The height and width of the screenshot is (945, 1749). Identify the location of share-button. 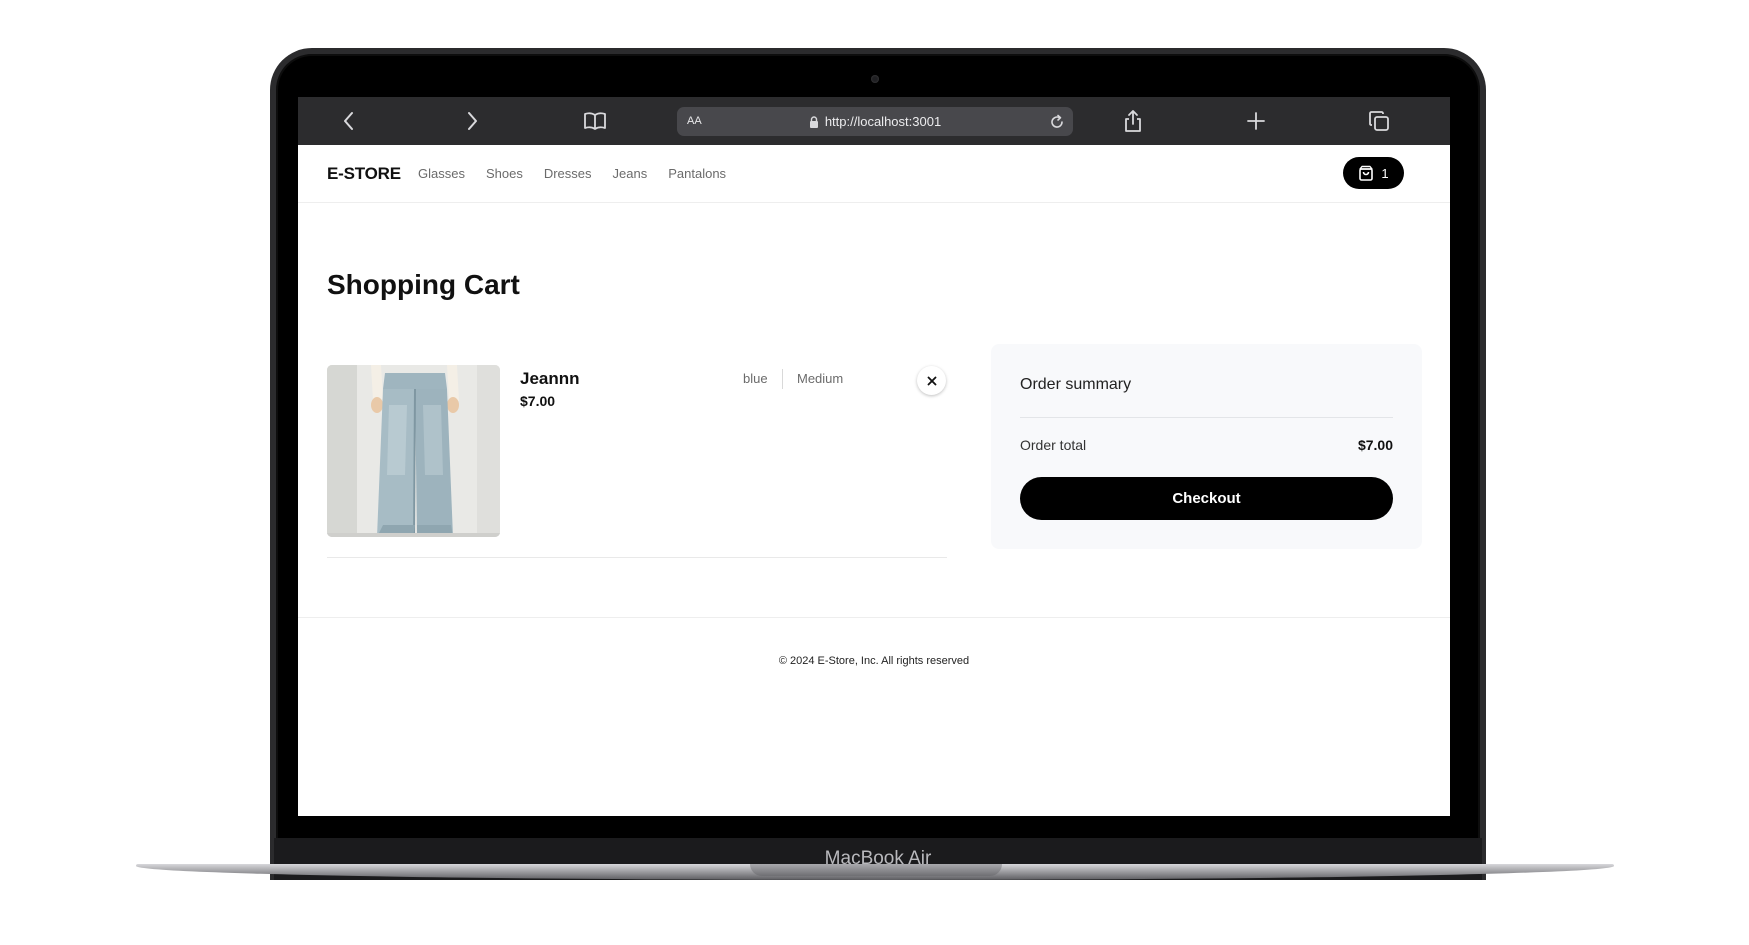
(1133, 121).